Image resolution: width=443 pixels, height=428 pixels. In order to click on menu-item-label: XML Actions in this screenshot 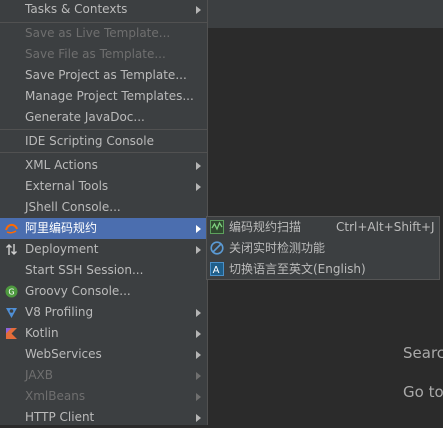, I will do `click(61, 165)`.